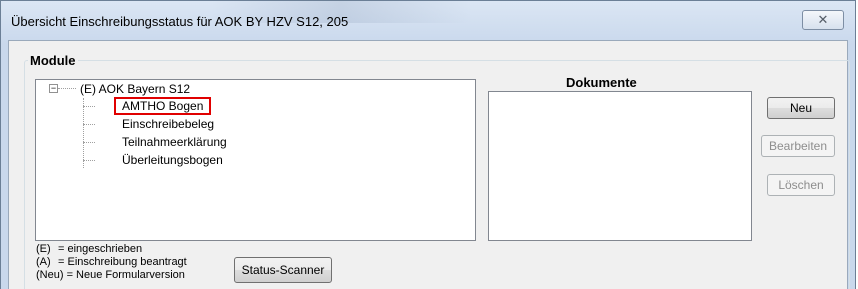 This screenshot has height=289, width=858. I want to click on edit-button: Bearbeiten, so click(798, 146).